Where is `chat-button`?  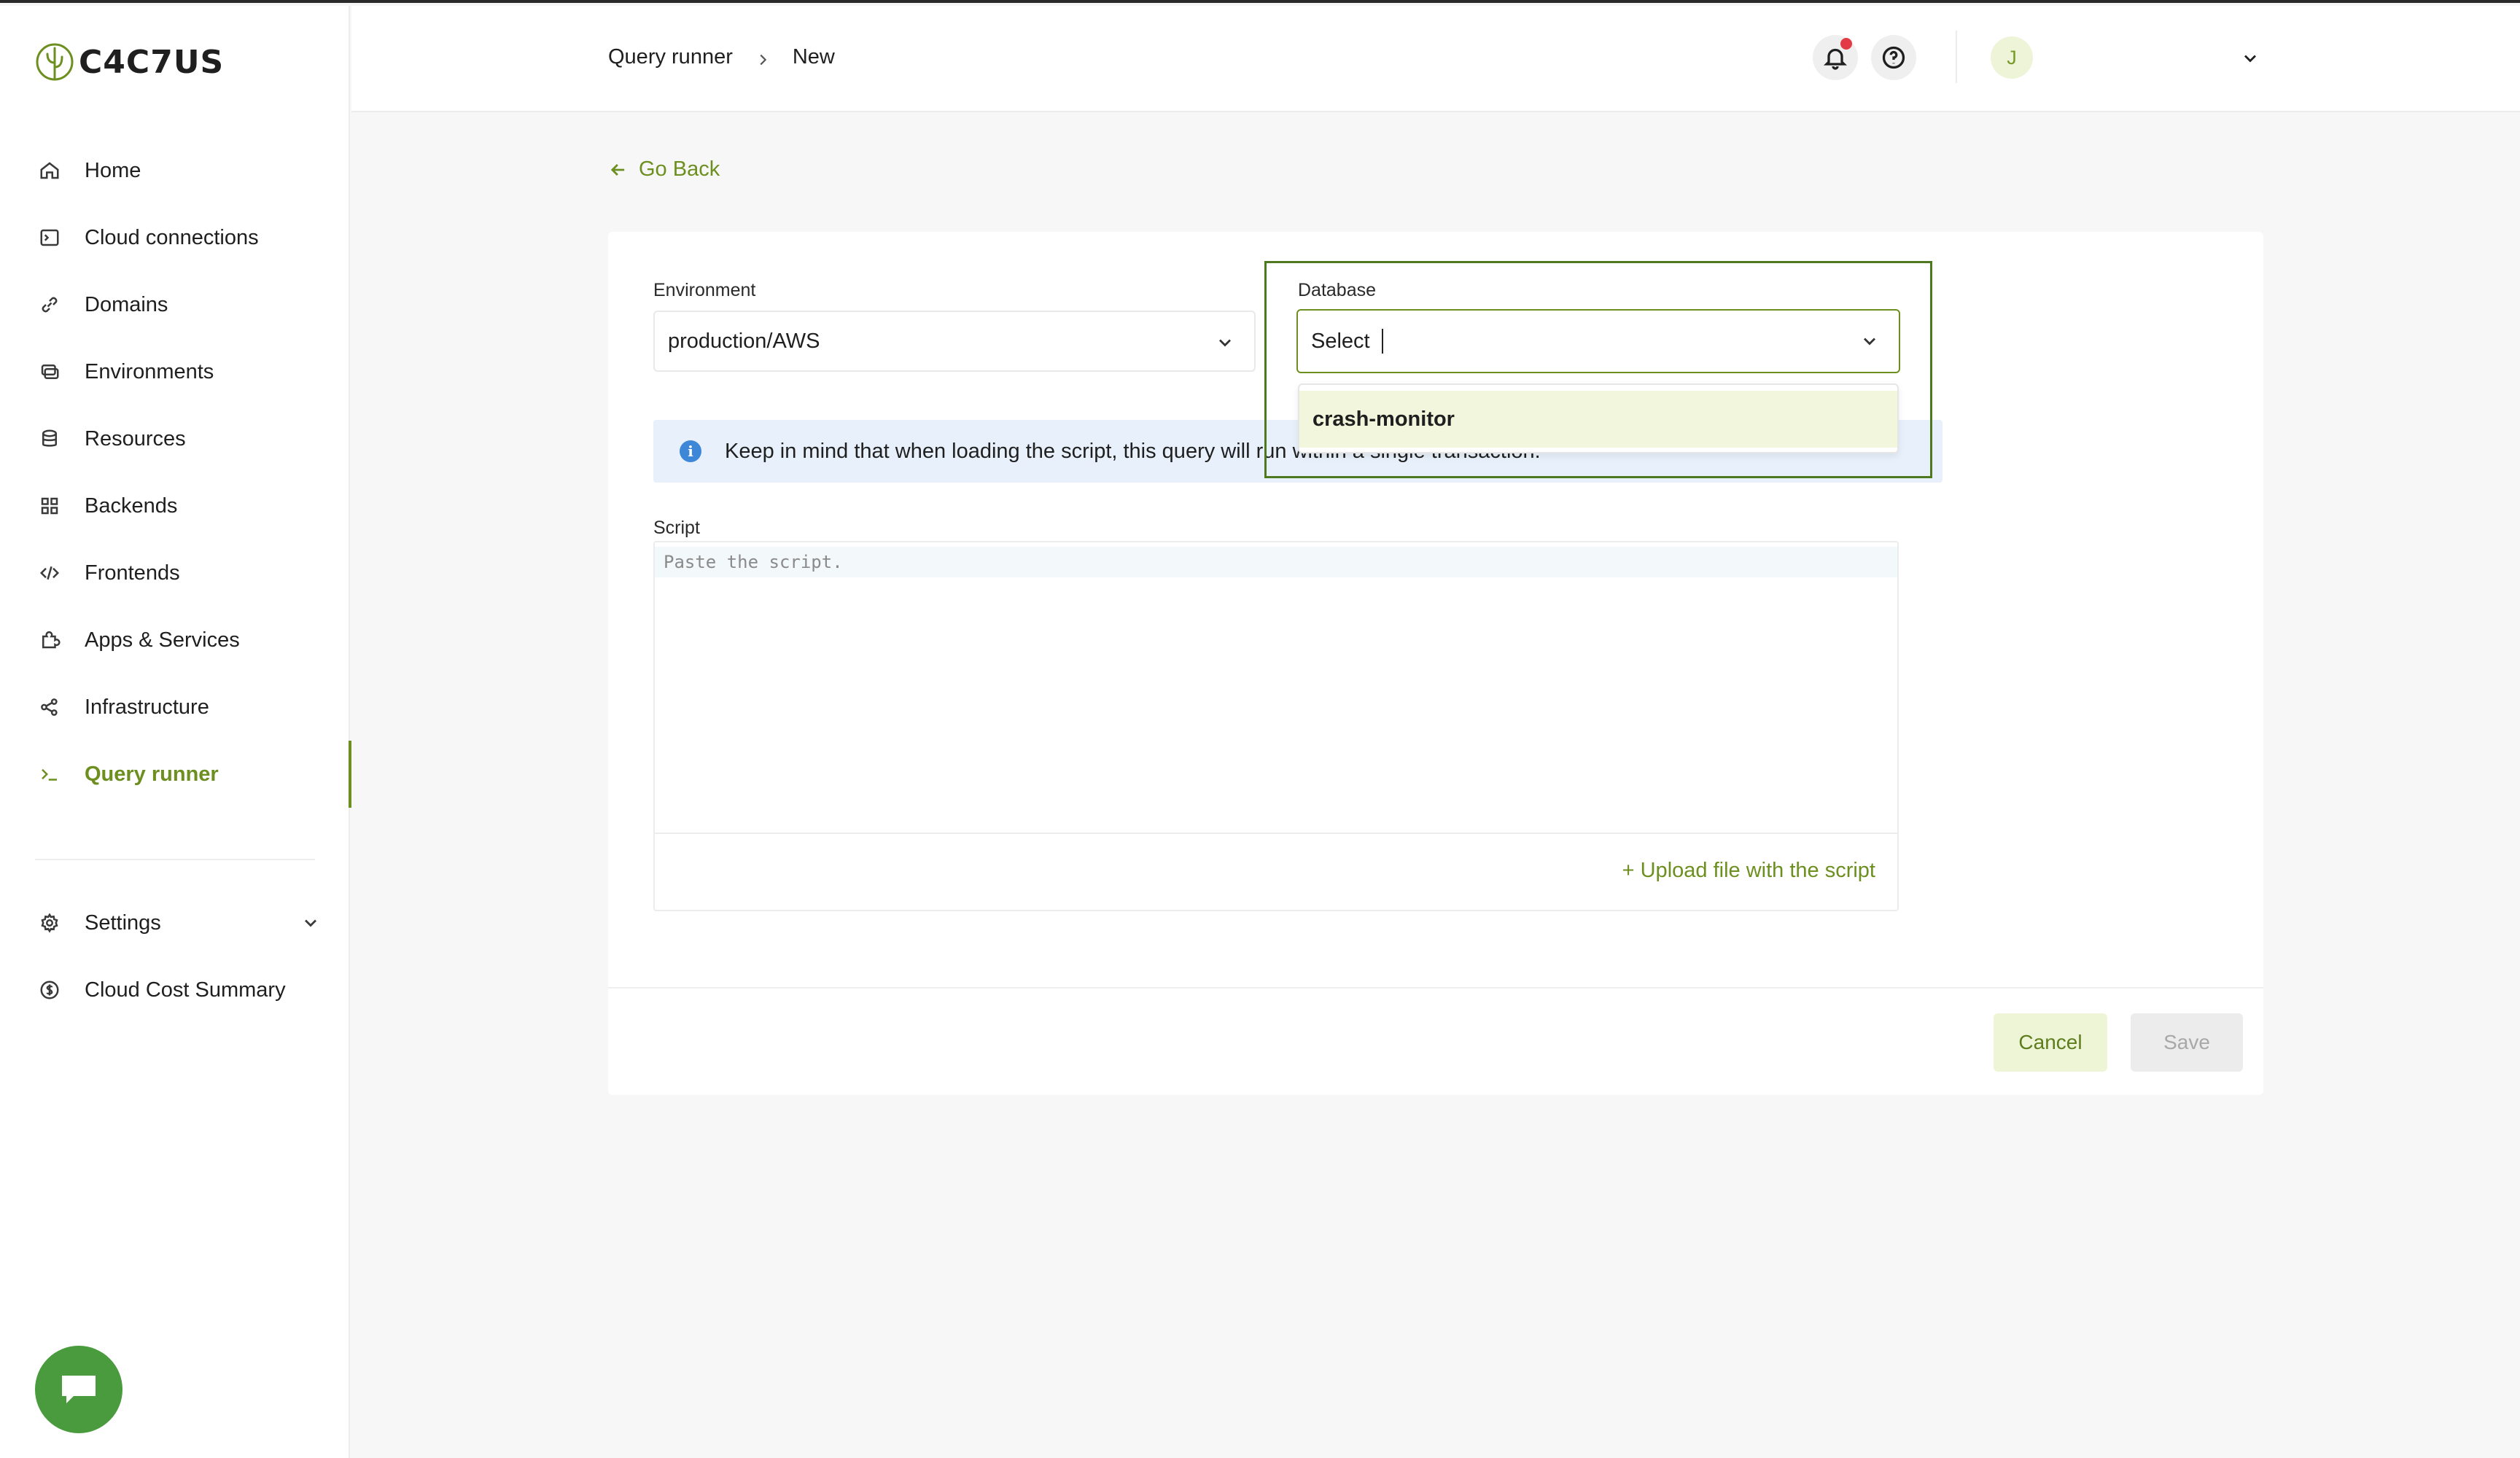 chat-button is located at coordinates (78, 1389).